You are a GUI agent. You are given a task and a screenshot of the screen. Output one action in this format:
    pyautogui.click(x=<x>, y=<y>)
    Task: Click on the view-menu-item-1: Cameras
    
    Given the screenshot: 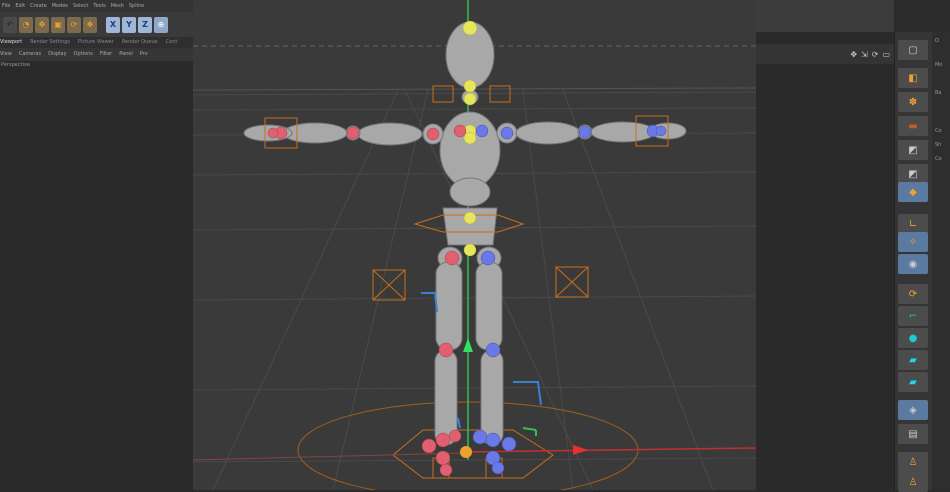 What is the action you would take?
    pyautogui.click(x=30, y=54)
    